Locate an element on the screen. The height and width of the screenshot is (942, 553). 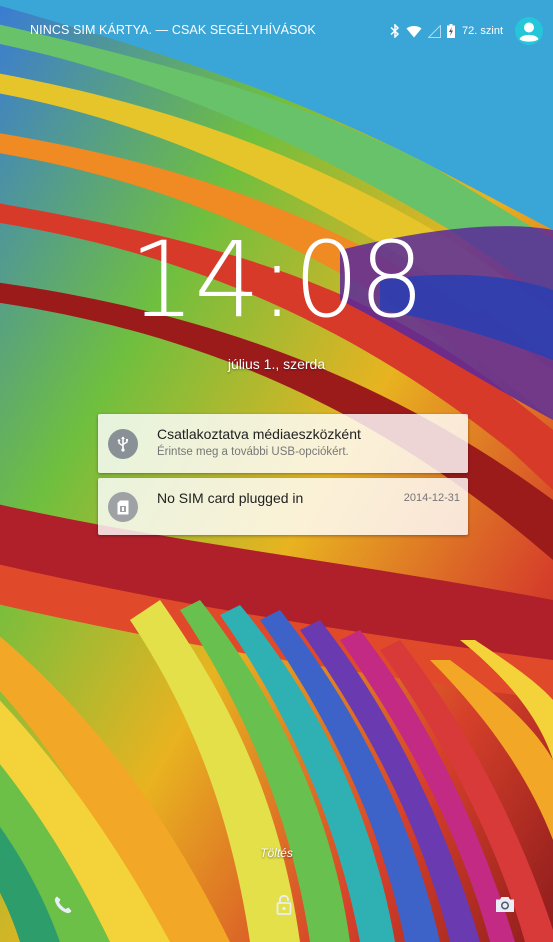
wifi-icon is located at coordinates (414, 31).